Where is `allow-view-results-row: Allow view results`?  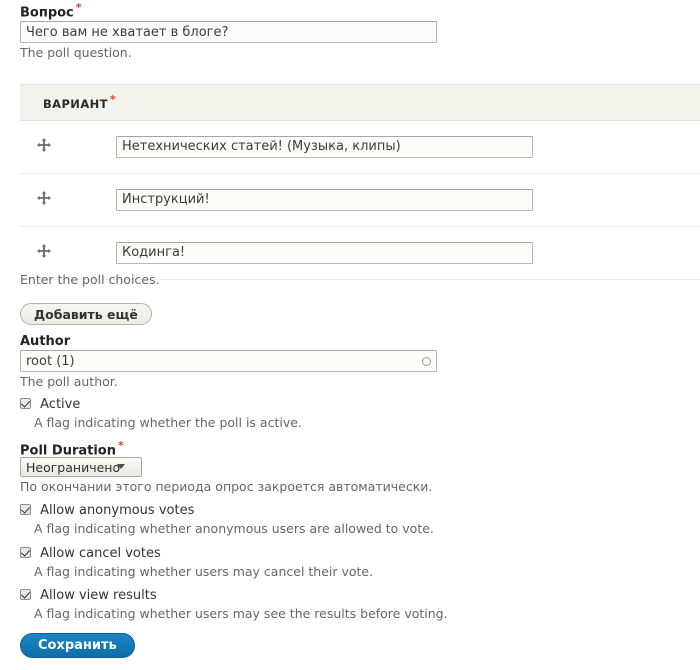
allow-view-results-row: Allow view results is located at coordinates (88, 595).